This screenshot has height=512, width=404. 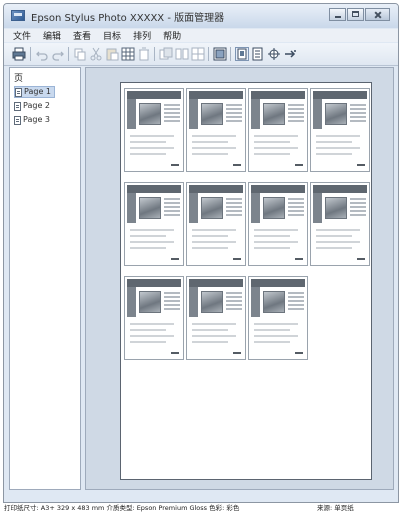 I want to click on align-icon, so click(x=182, y=54).